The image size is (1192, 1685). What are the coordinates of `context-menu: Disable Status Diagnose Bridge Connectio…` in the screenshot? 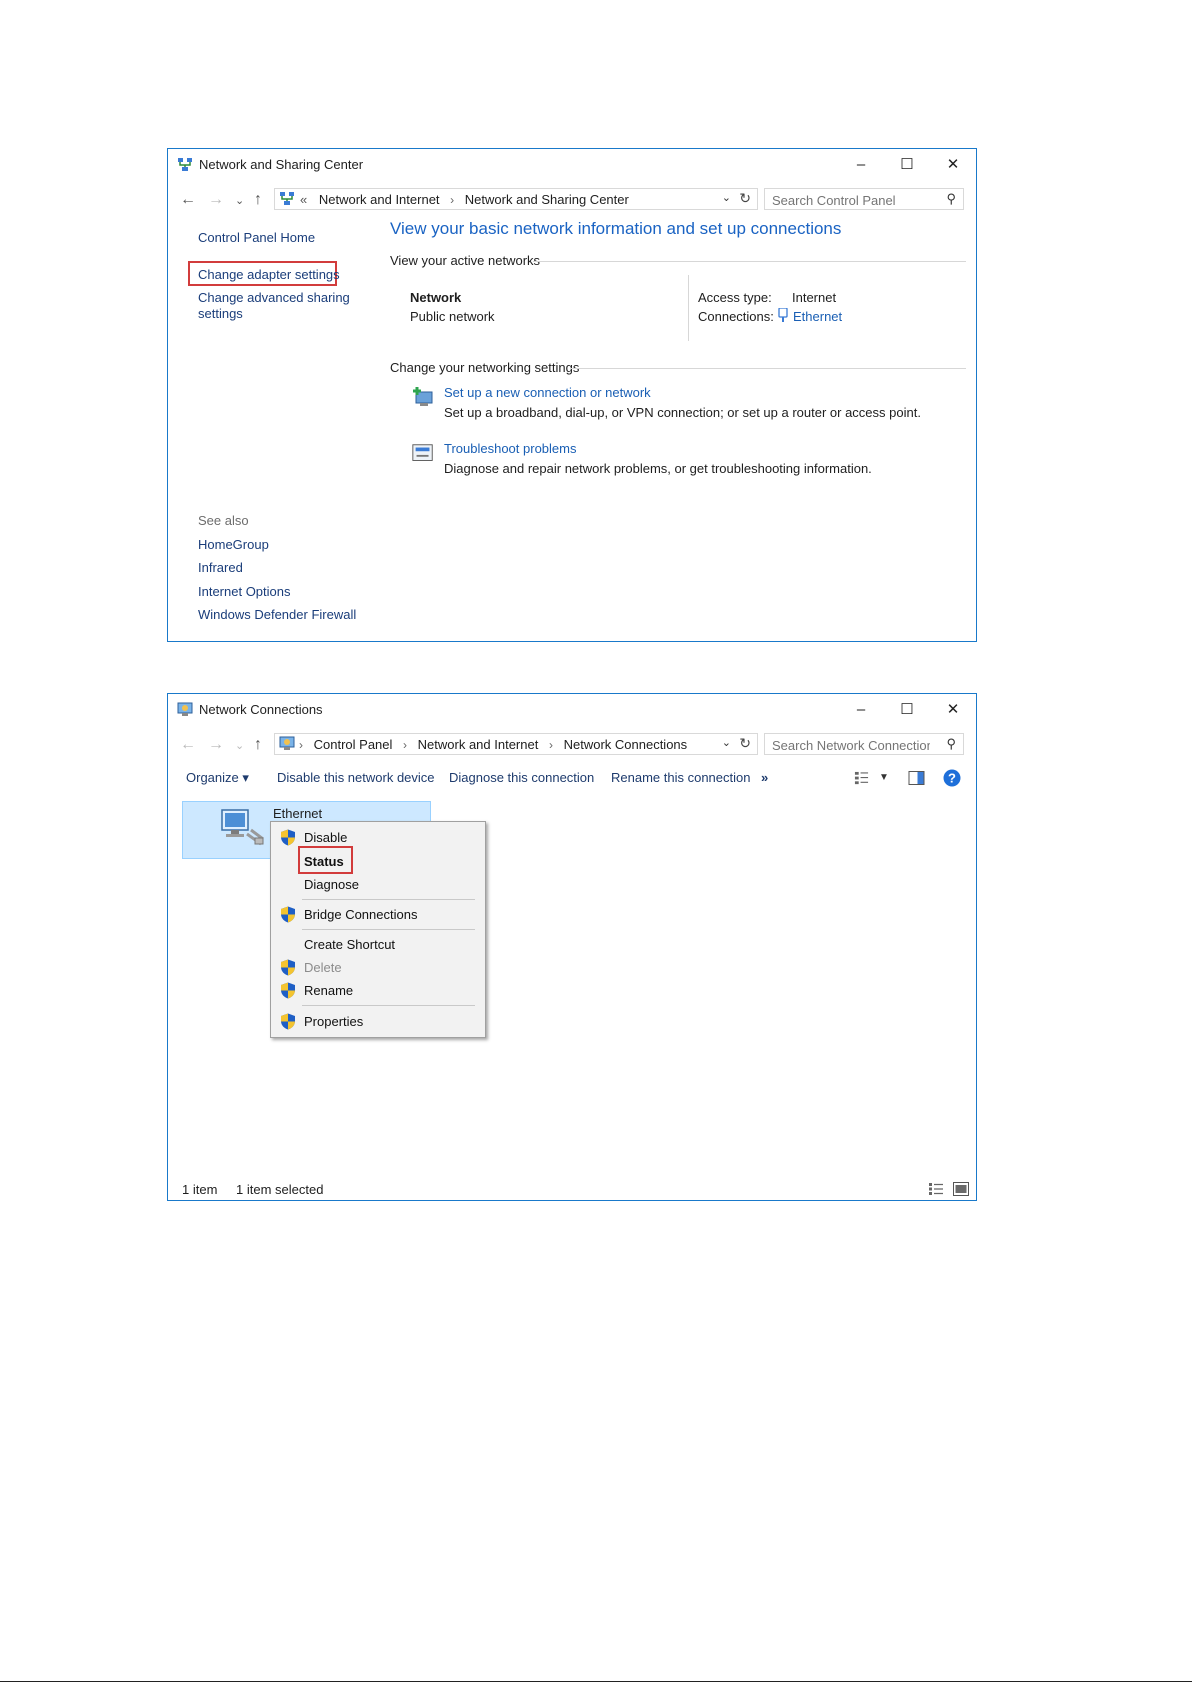 It's located at (378, 929).